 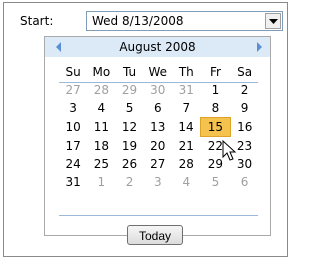 I want to click on caret-down-icon, so click(x=273, y=21).